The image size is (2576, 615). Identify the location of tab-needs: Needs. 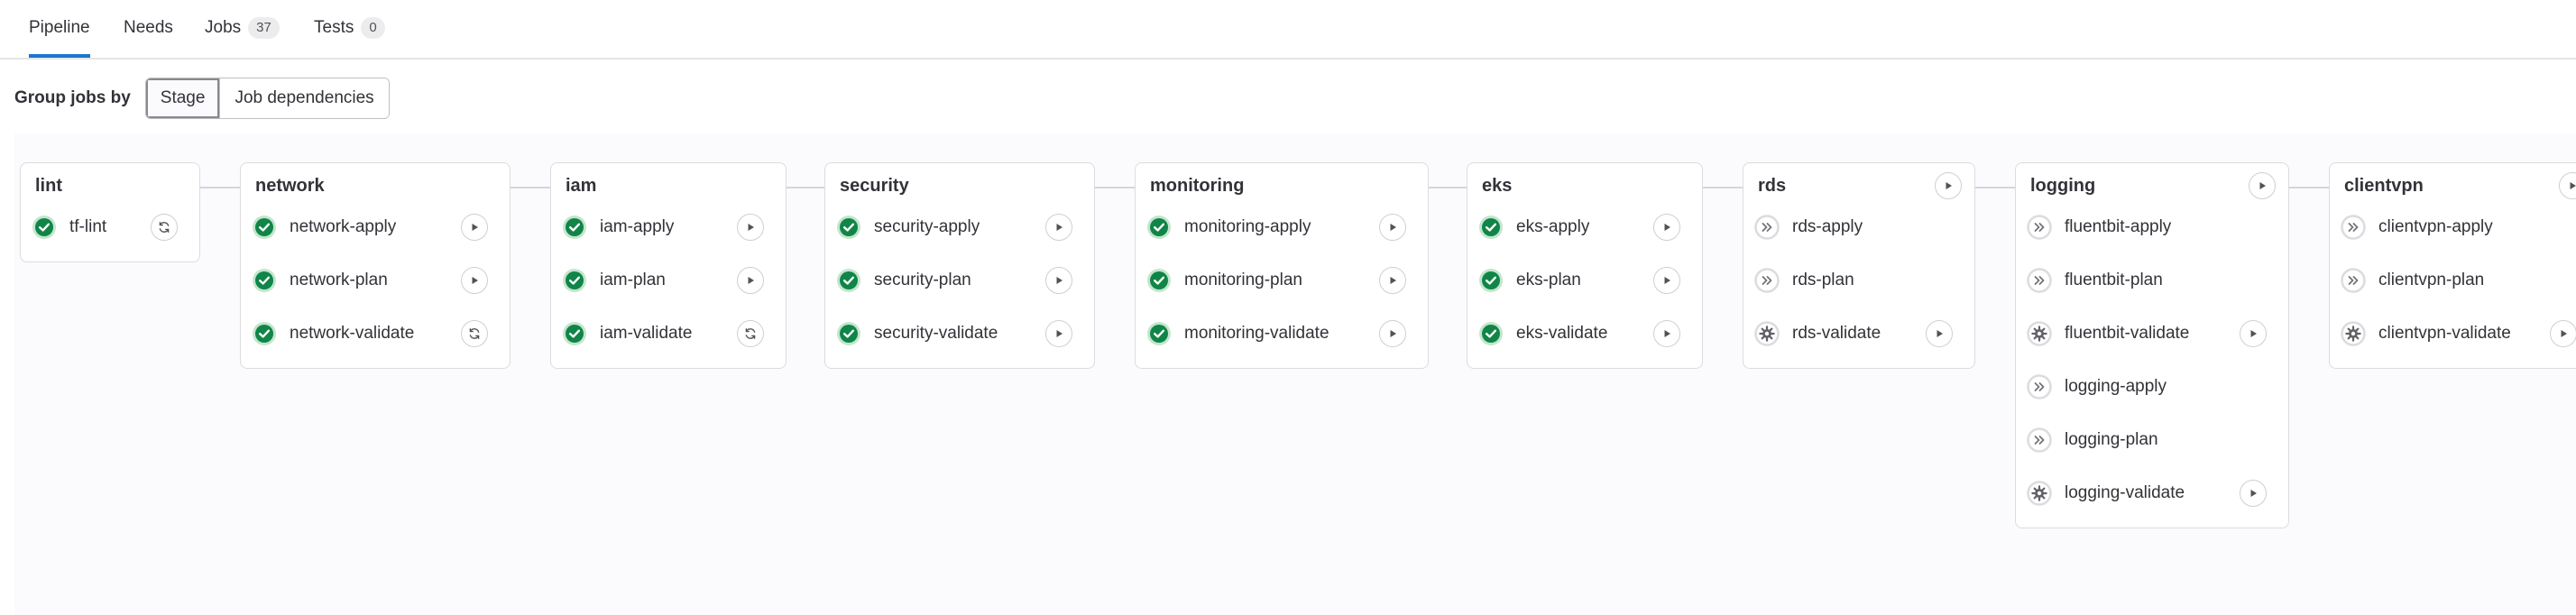
(148, 35).